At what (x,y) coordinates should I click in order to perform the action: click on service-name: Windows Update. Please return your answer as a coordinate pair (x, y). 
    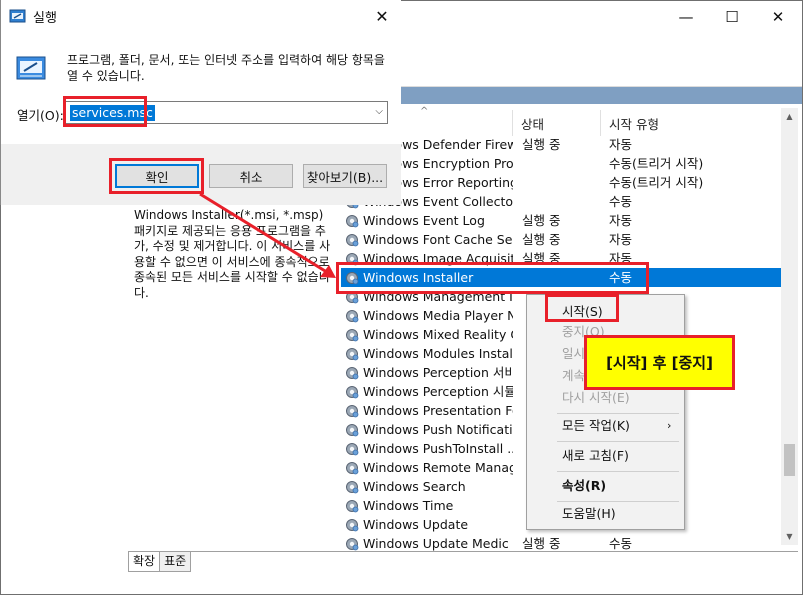
    Looking at the image, I should click on (416, 524).